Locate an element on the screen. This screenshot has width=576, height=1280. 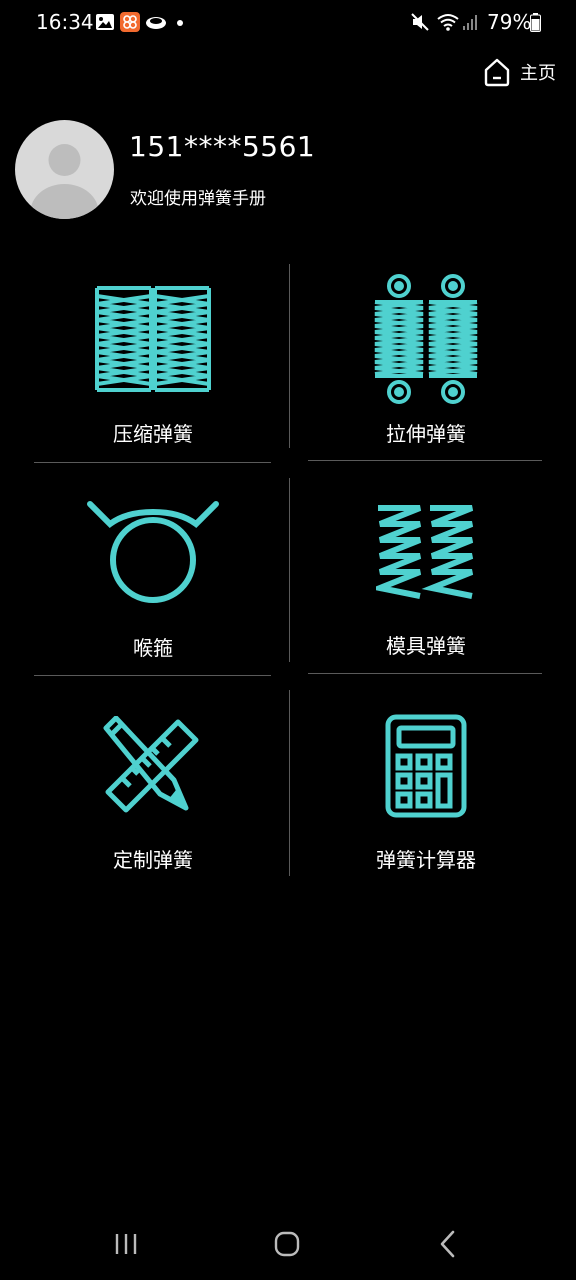
menu-item-hose-clamp: 喉箍 is located at coordinates (153, 577).